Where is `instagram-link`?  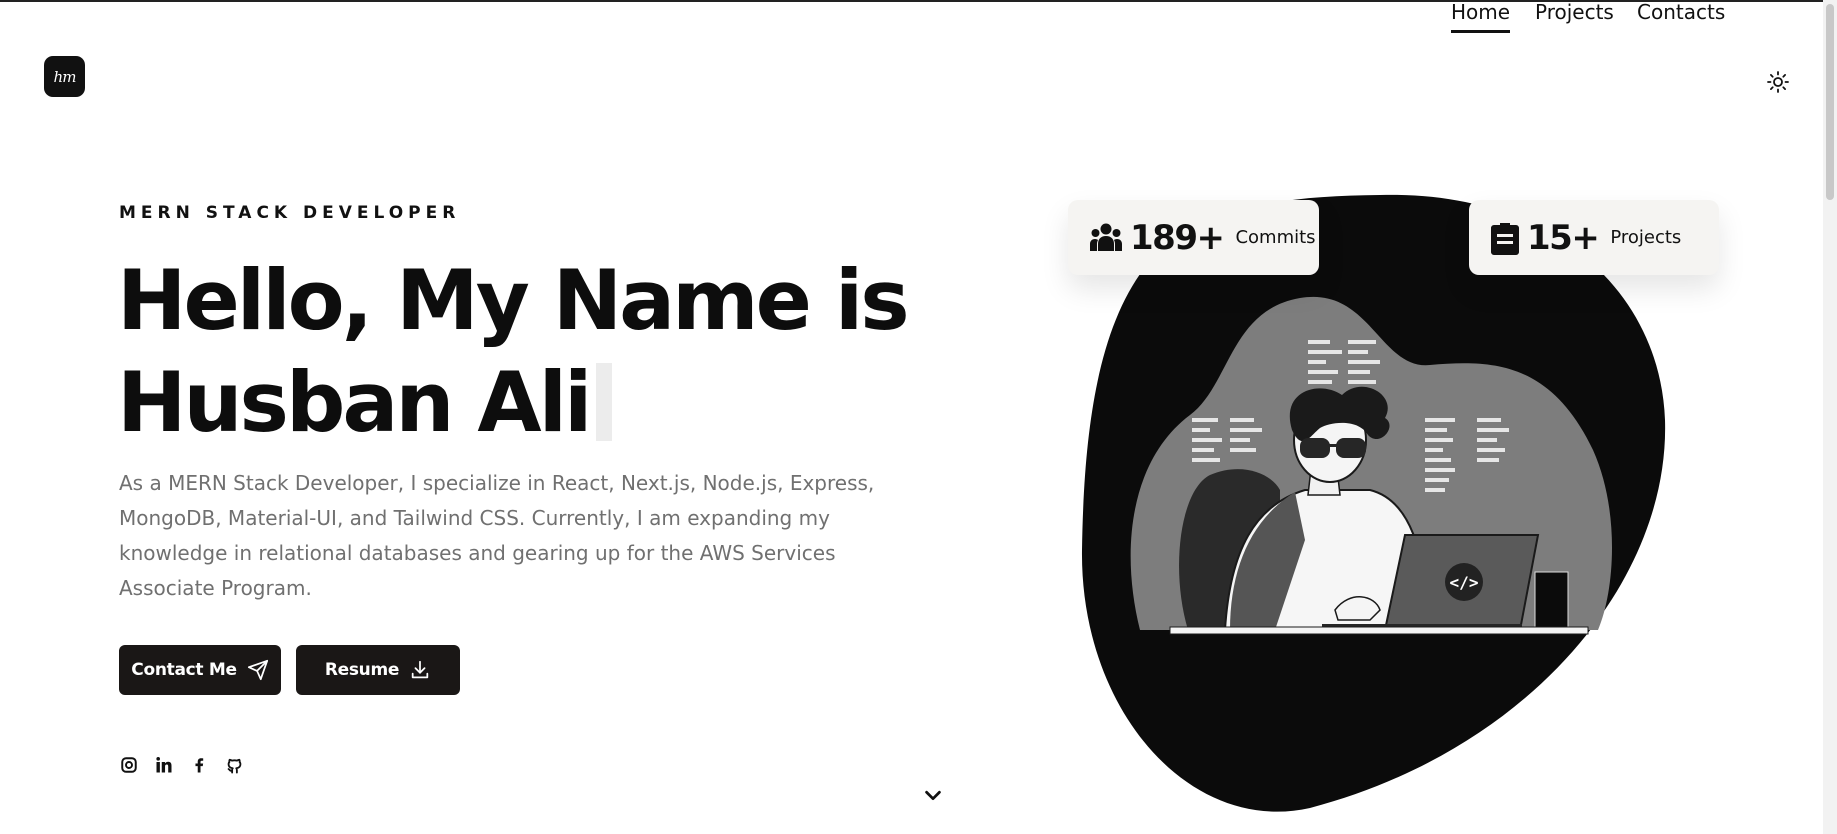
instagram-link is located at coordinates (129, 765).